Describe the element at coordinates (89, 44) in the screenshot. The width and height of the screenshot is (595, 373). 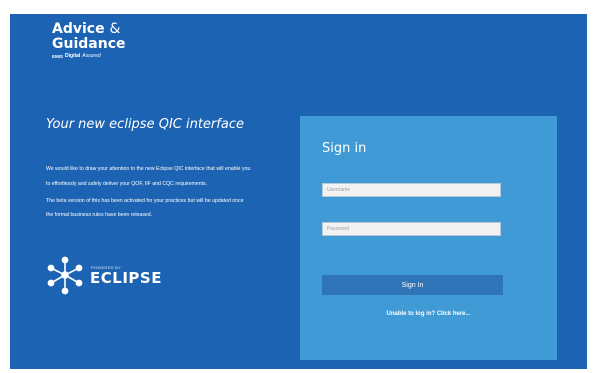
I see `logo-text-guidance: Guidance` at that location.